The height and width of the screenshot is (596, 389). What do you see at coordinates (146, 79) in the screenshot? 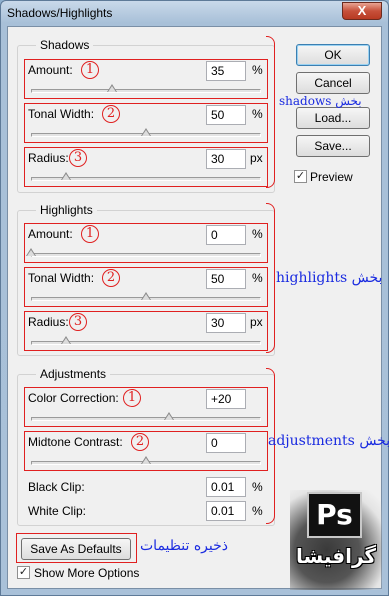
I see `annotation-box-shadows-amount` at bounding box center [146, 79].